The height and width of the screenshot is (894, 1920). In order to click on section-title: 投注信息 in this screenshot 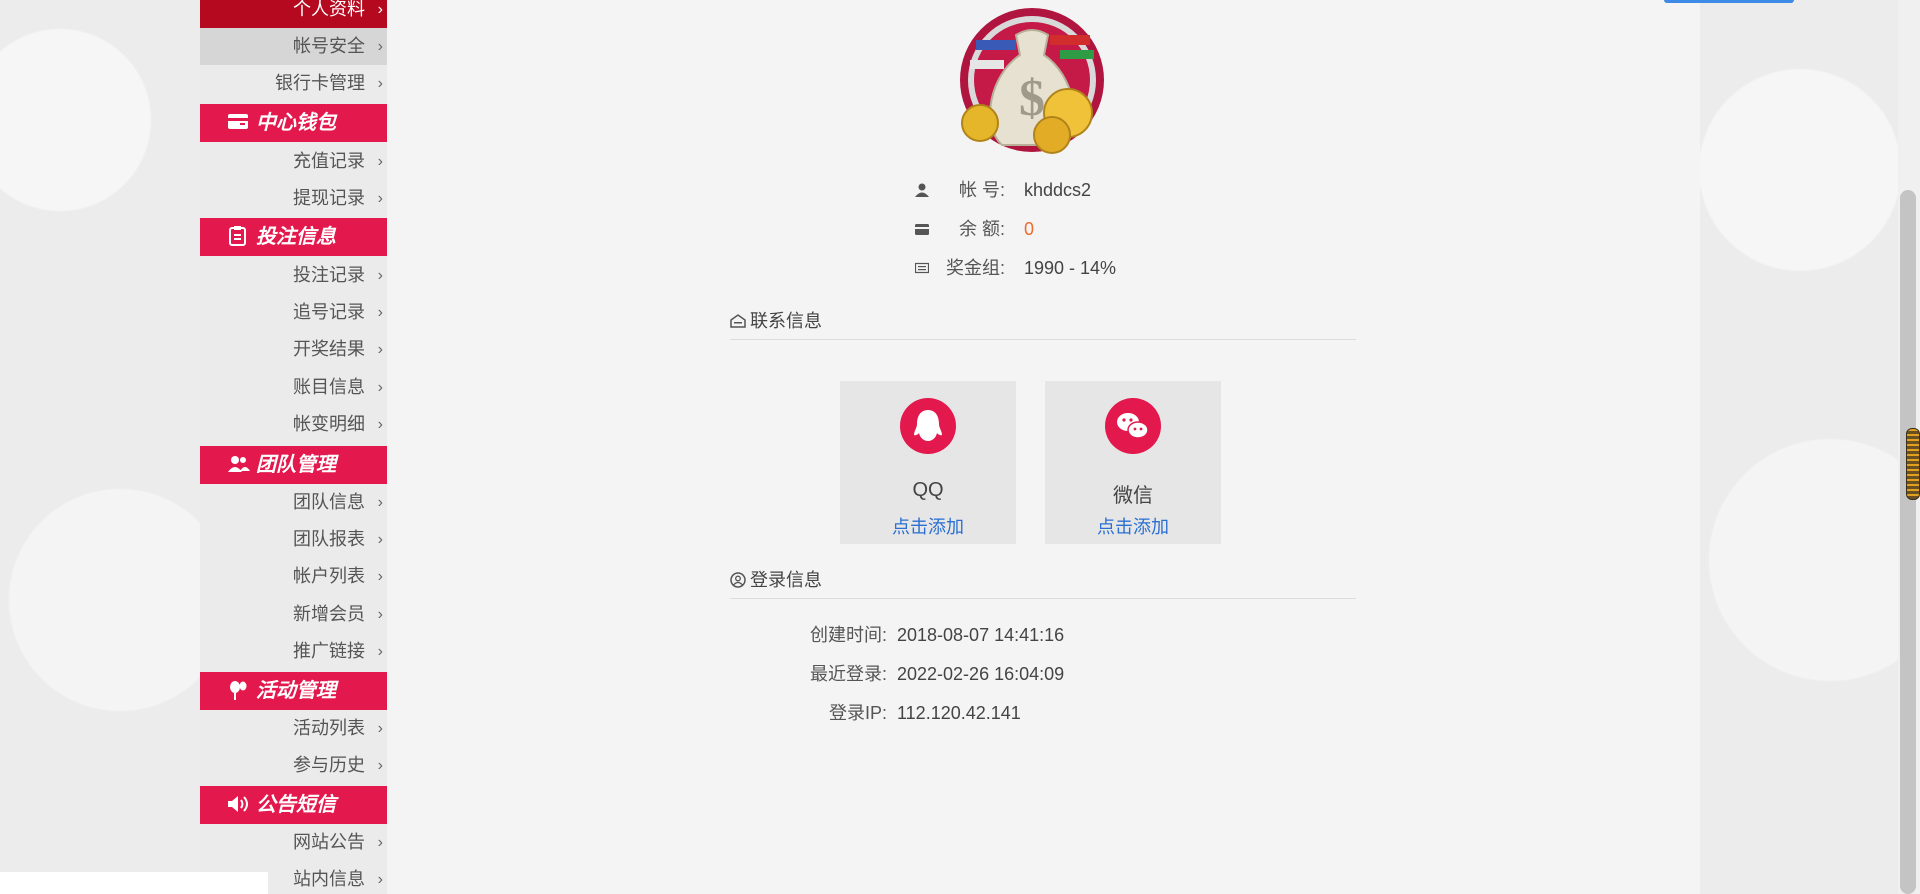, I will do `click(296, 237)`.